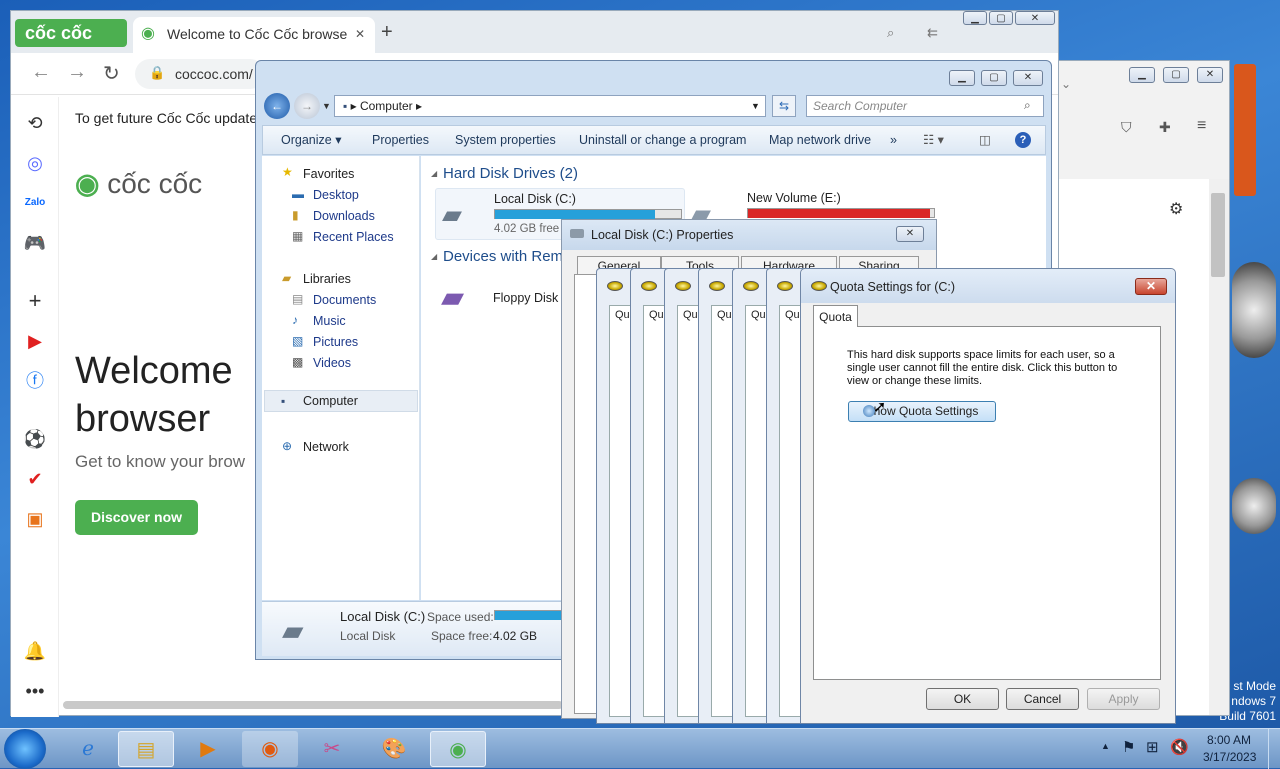  What do you see at coordinates (311, 140) in the screenshot?
I see `organize-button: Organize ▾` at bounding box center [311, 140].